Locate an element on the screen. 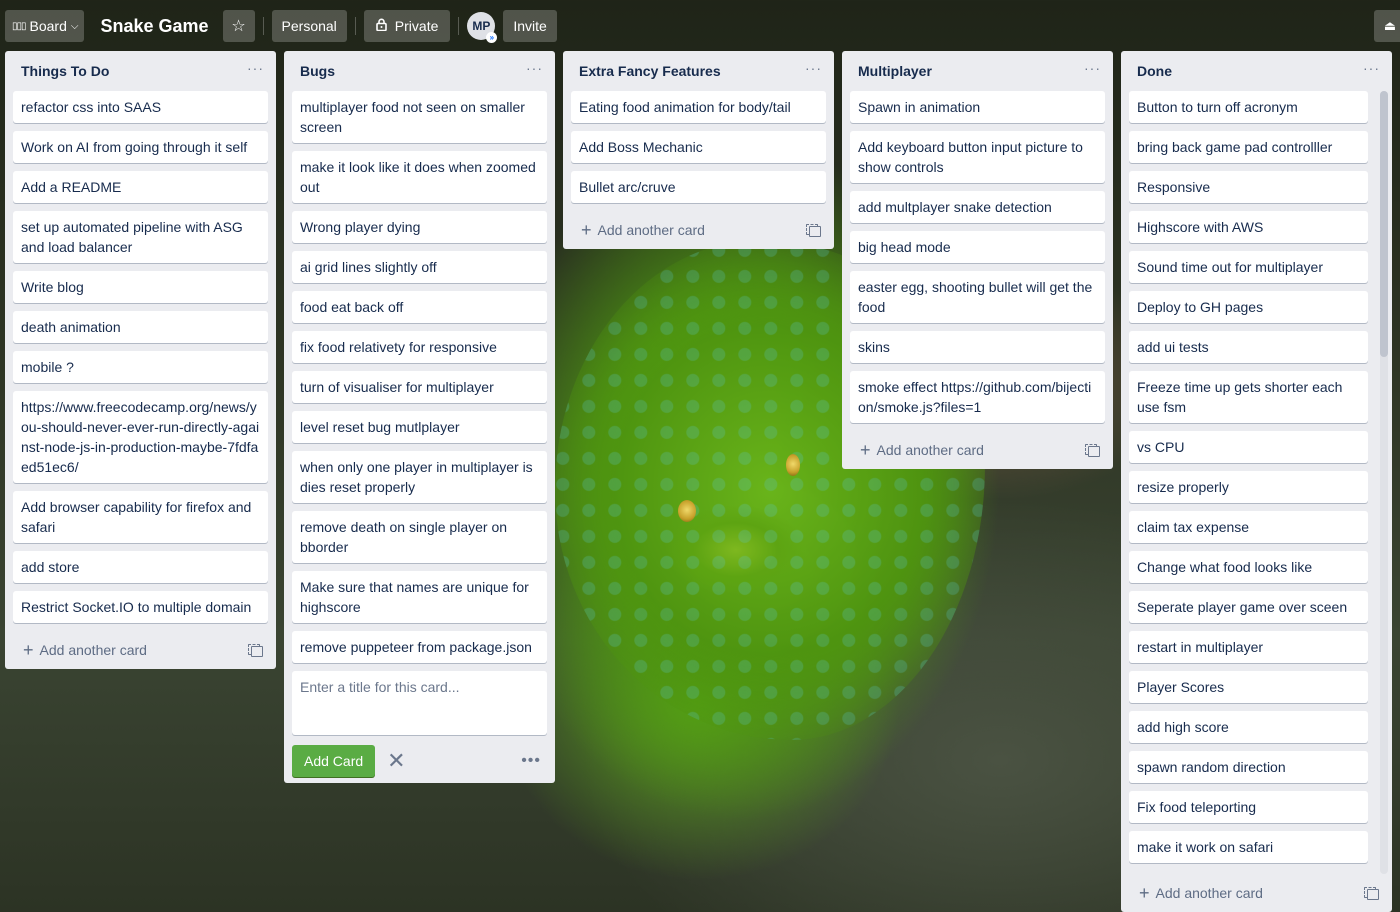 This screenshot has height=912, width=1400. card: add ui tests is located at coordinates (1248, 347).